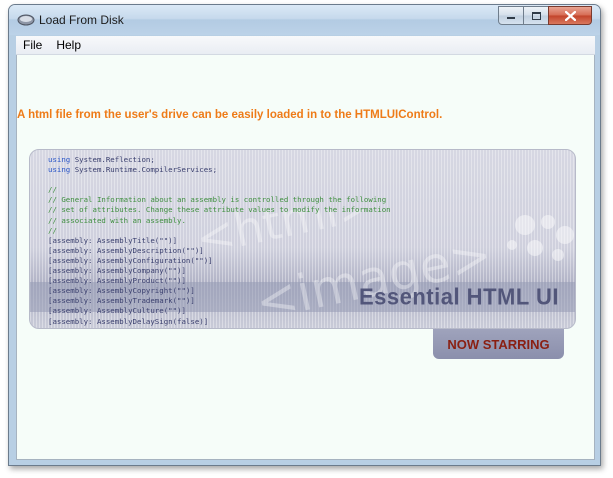 The image size is (613, 478). Describe the element at coordinates (113, 240) in the screenshot. I see `code-text: [assembly: AssemblyTitle("")]` at that location.